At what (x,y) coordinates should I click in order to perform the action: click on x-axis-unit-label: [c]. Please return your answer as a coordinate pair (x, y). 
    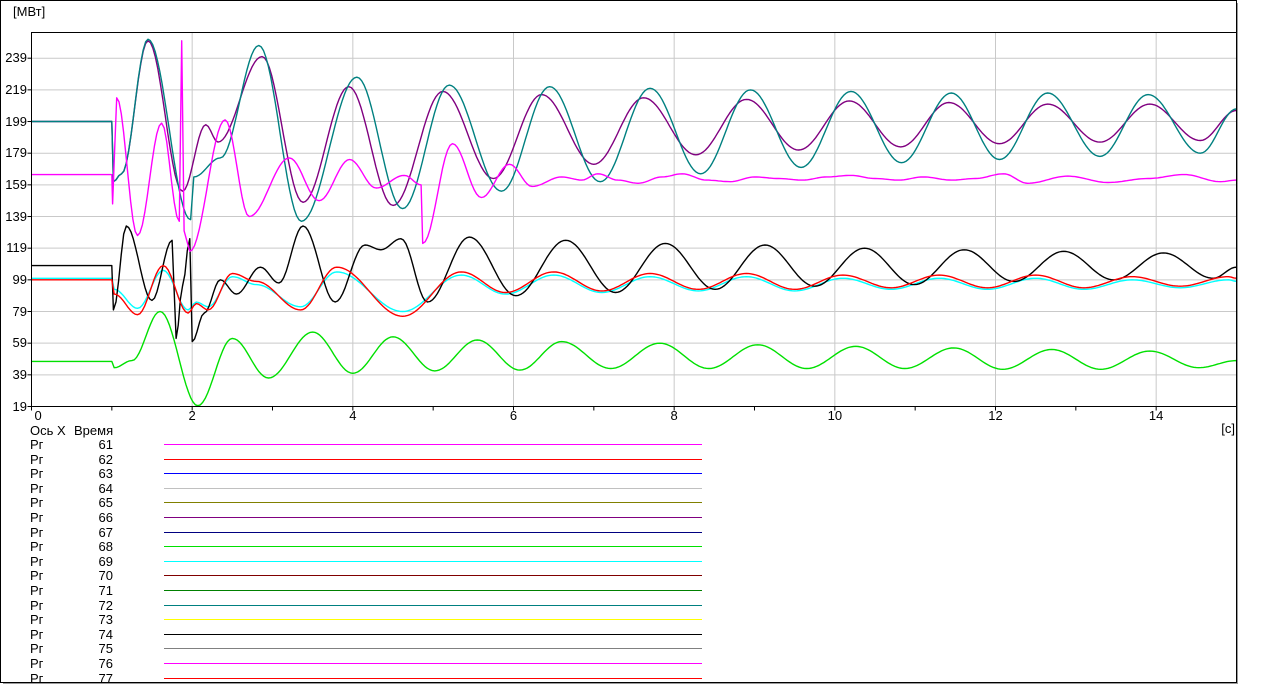
    Looking at the image, I should click on (1228, 428).